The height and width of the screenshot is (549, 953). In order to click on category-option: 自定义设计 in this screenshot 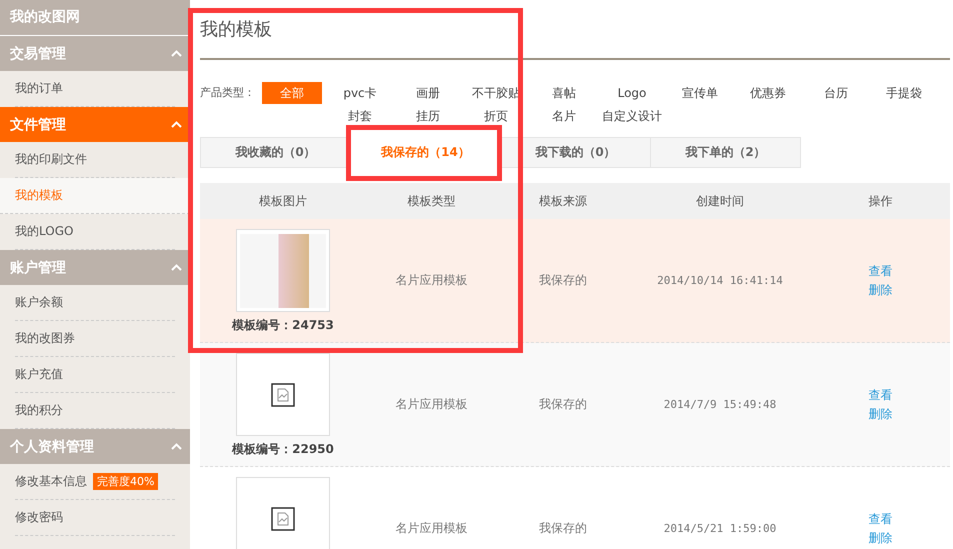, I will do `click(632, 116)`.